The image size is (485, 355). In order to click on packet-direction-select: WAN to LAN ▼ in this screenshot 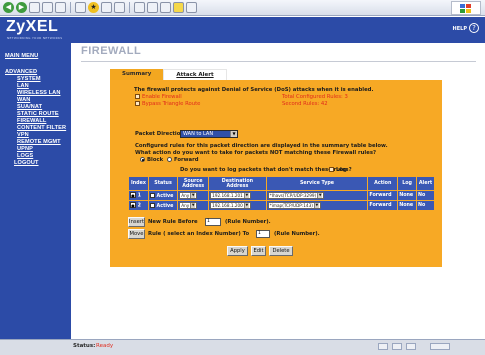, I will do `click(209, 134)`.